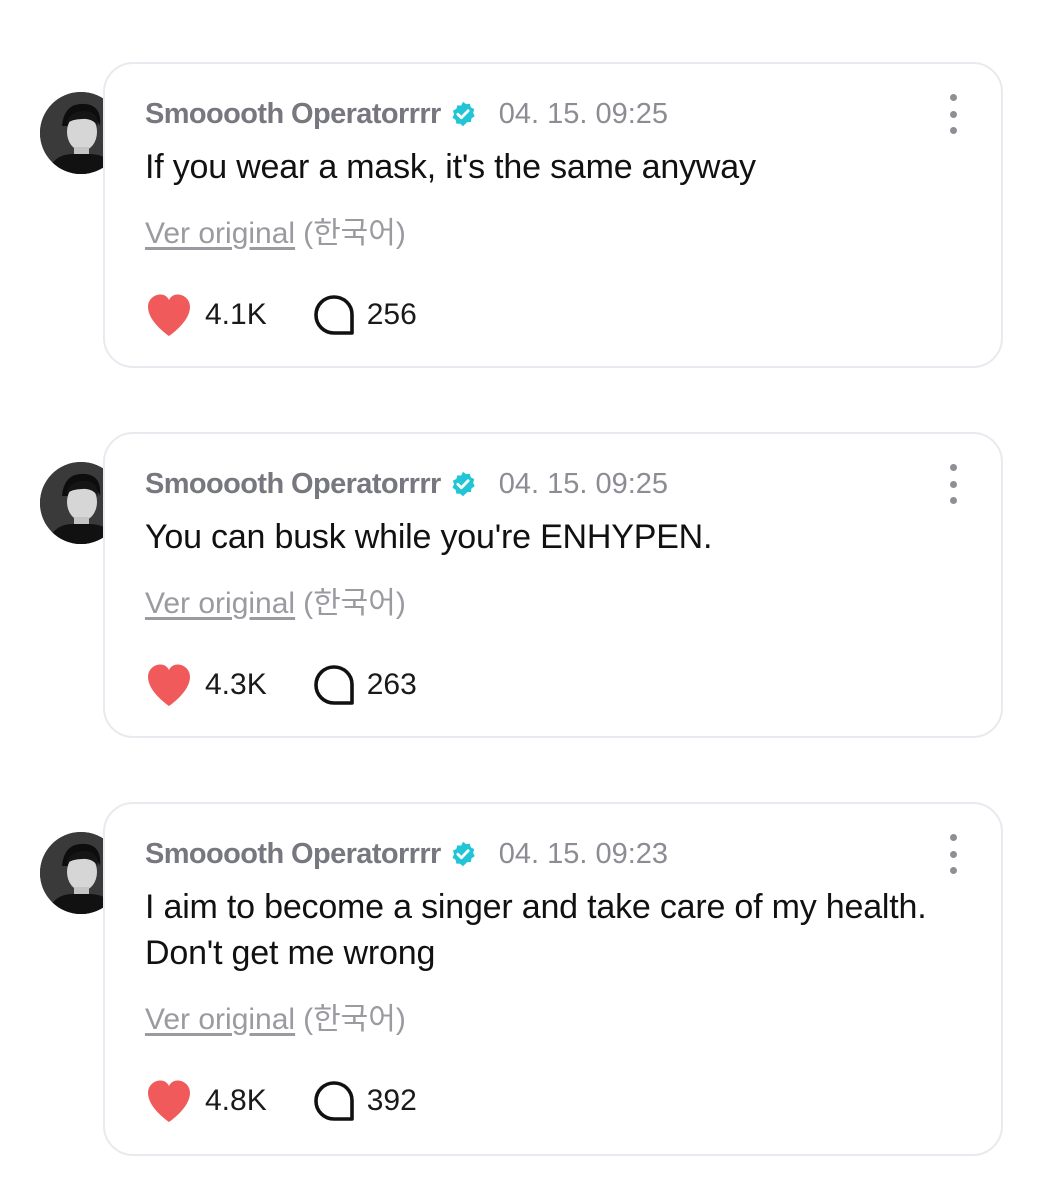 This screenshot has width=1047, height=1200. I want to click on post-actions: 4.8K 392, so click(281, 1101).